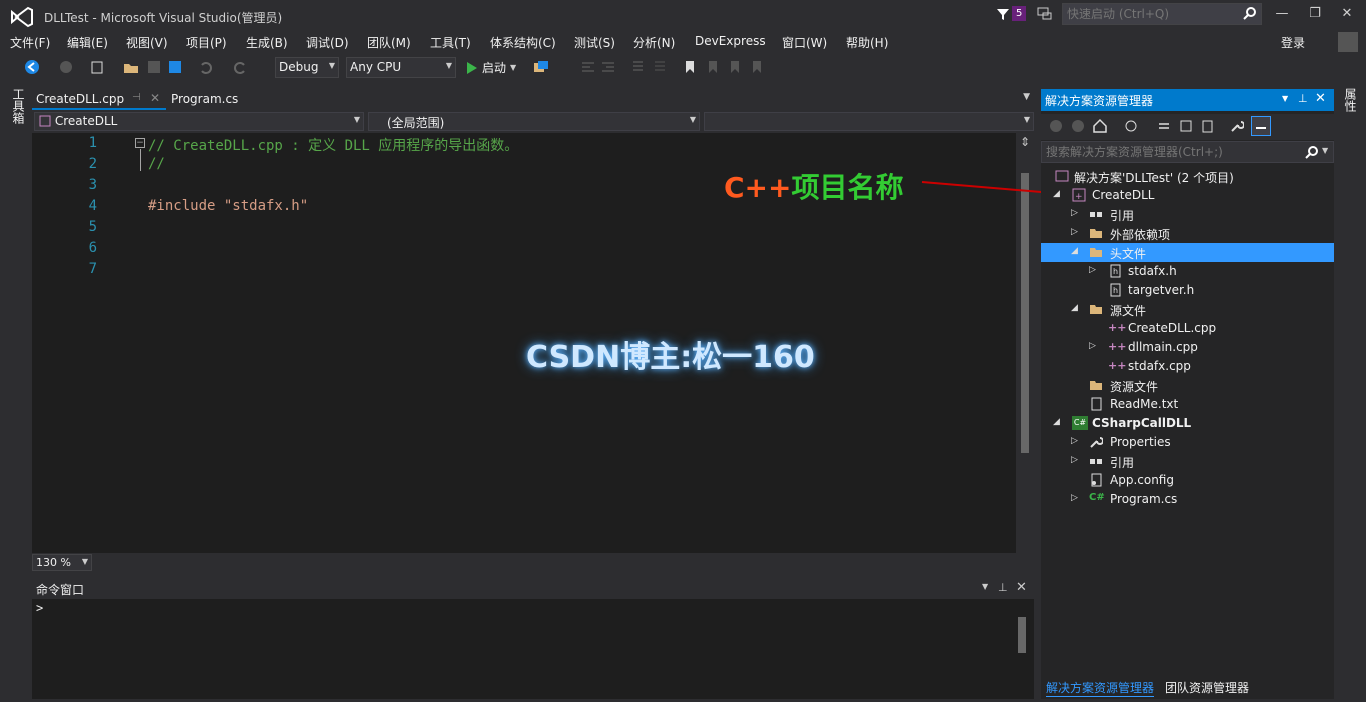 This screenshot has width=1366, height=702. Describe the element at coordinates (1187, 290) in the screenshot. I see `tree-item-targetver-h: h targetver.h` at that location.